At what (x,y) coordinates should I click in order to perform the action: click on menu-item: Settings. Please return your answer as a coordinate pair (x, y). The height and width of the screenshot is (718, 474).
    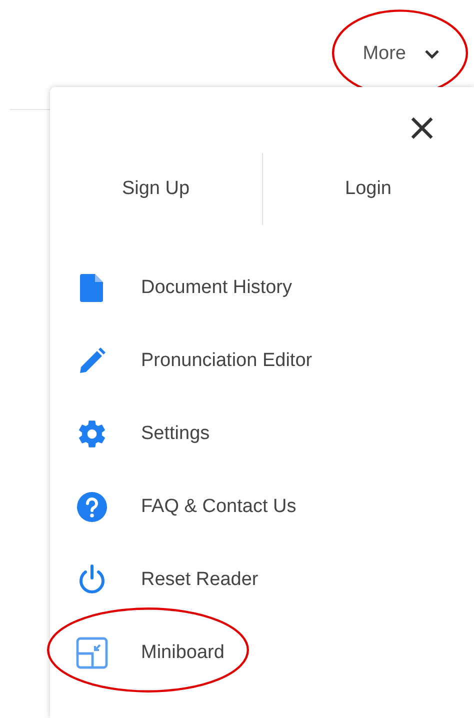
    Looking at the image, I should click on (175, 433).